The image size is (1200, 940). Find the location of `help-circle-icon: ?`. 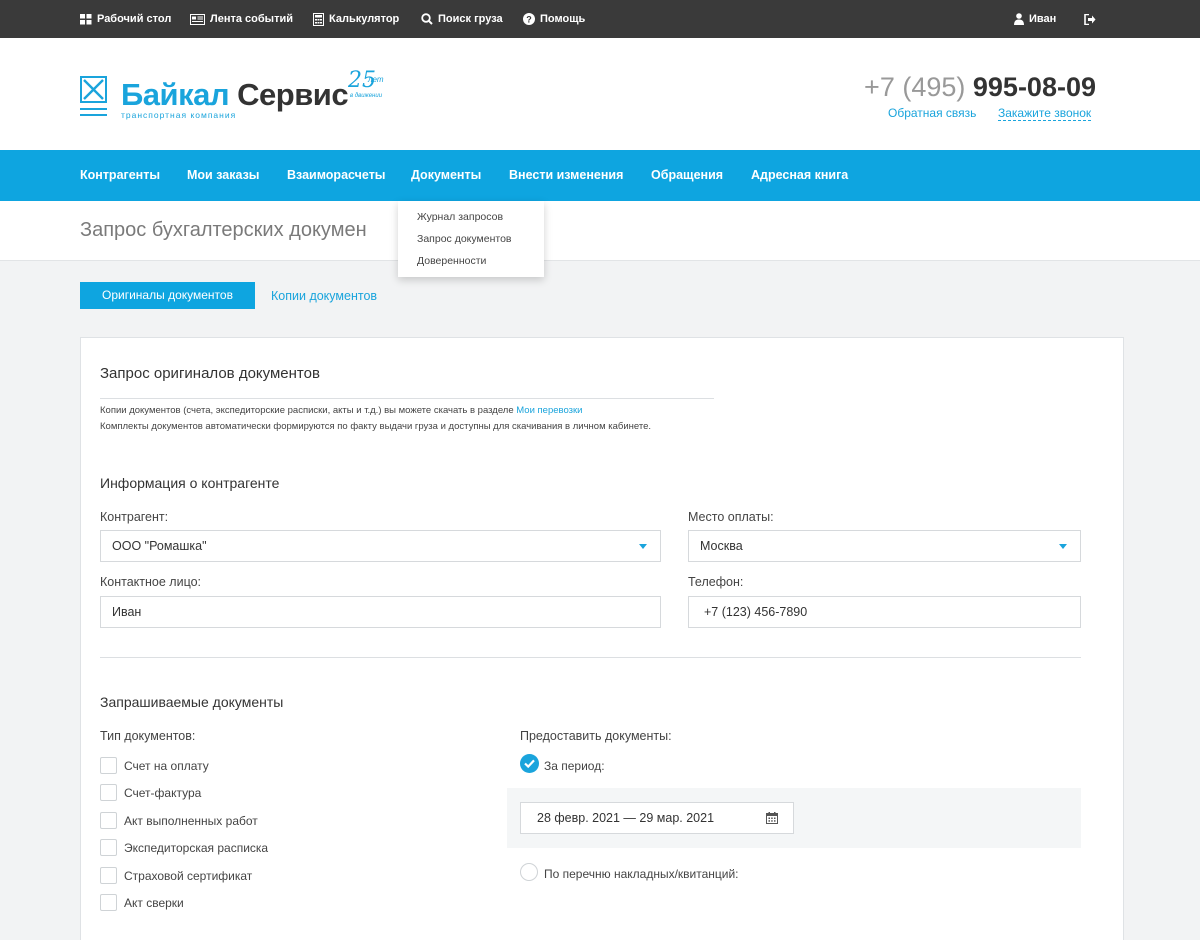

help-circle-icon: ? is located at coordinates (529, 19).